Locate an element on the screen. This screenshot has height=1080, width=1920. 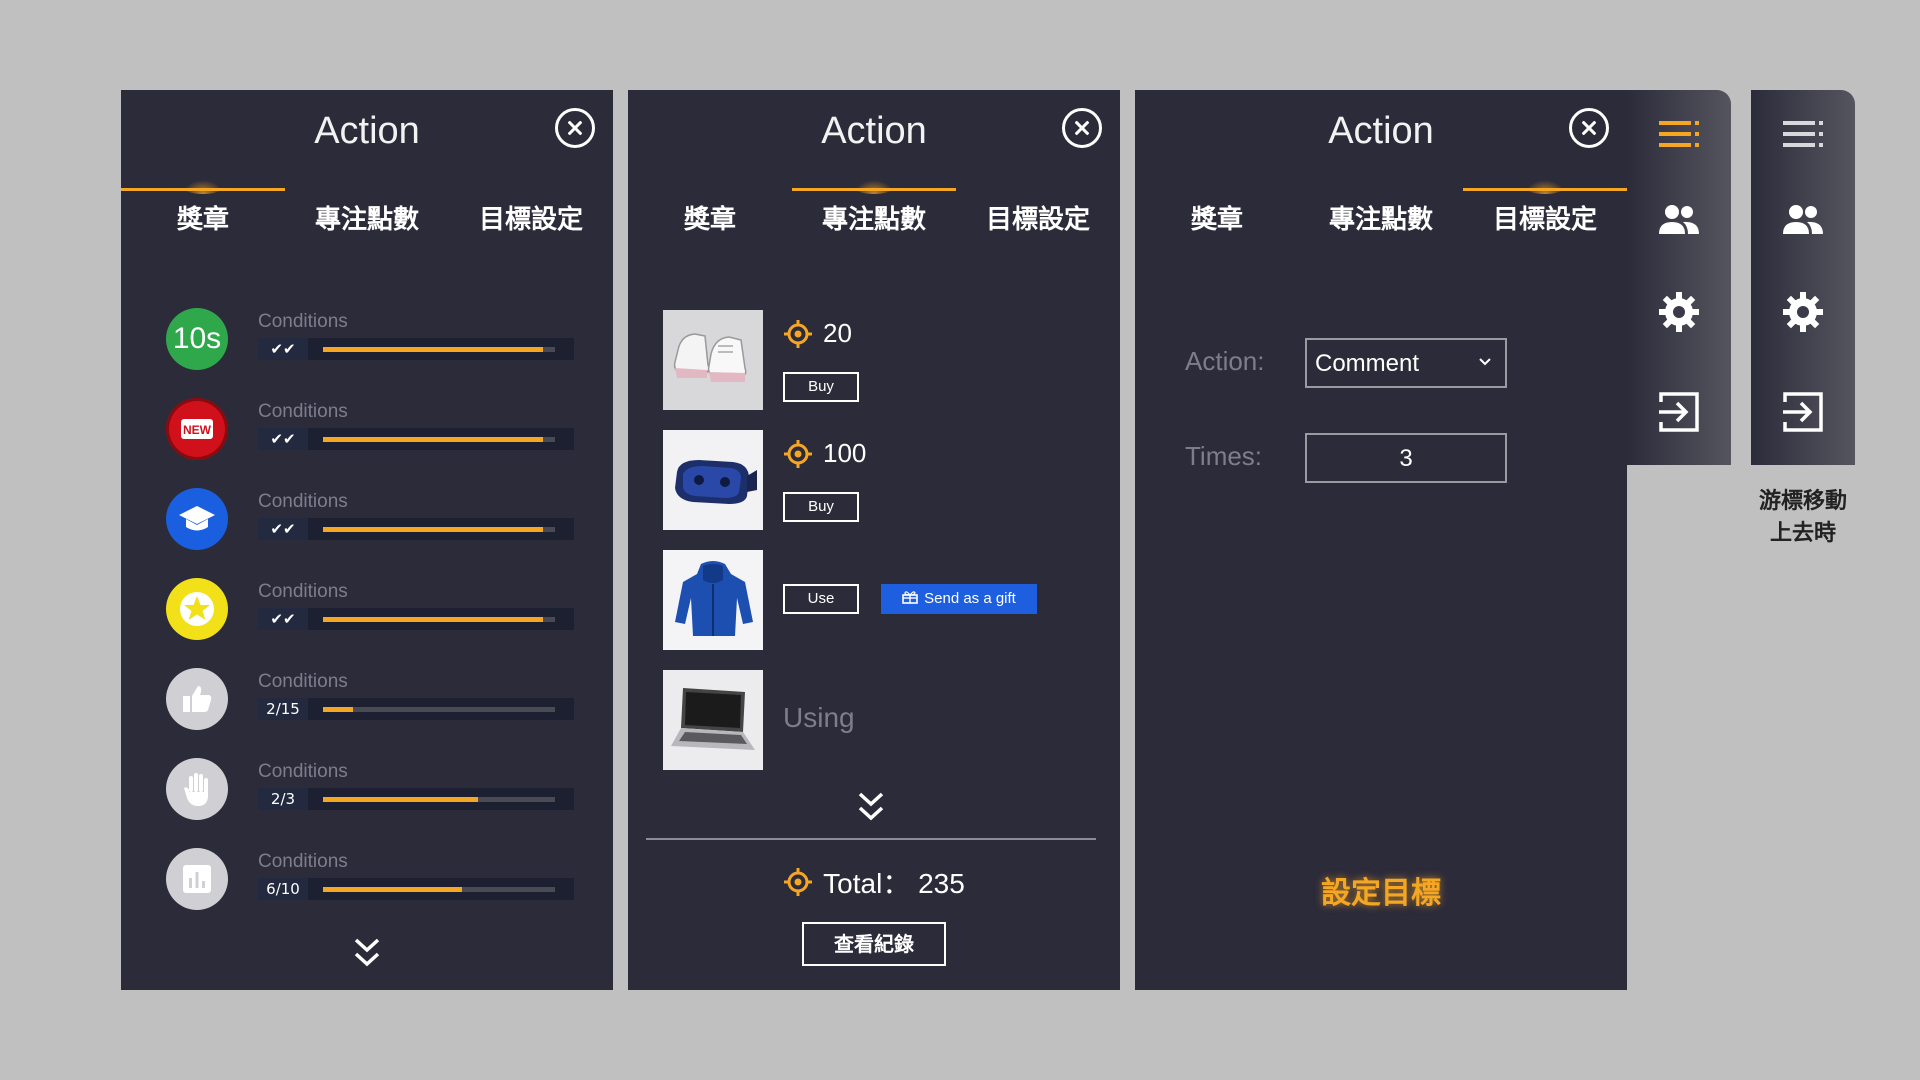
achievement-item: Conditions 6/10 is located at coordinates (376, 881).